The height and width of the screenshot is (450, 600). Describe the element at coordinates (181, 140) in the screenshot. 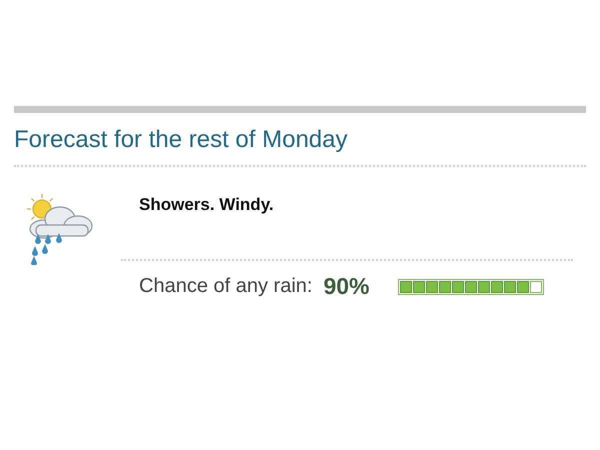

I see `forecast-heading: Forecast for the rest of Monday` at that location.